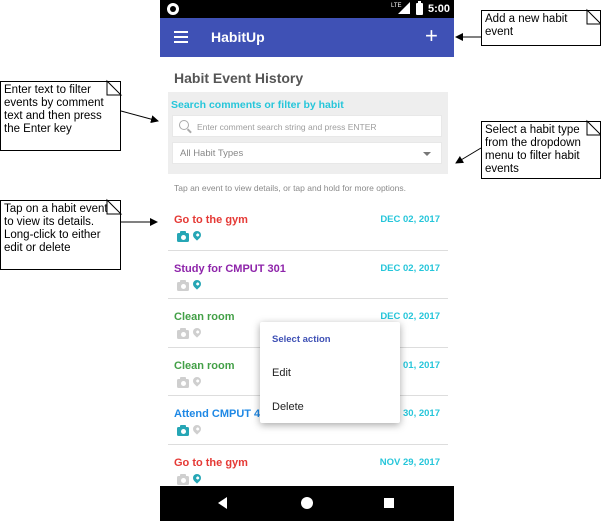 The width and height of the screenshot is (601, 521). I want to click on clock: 5:00, so click(439, 9).